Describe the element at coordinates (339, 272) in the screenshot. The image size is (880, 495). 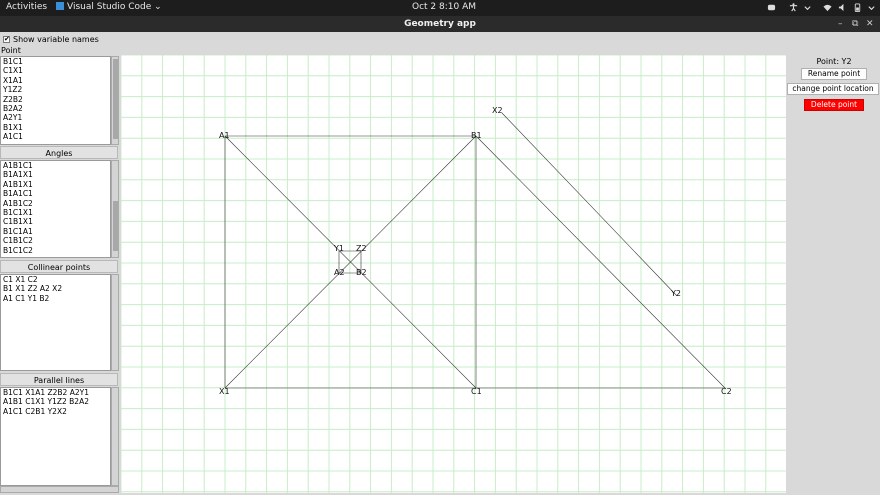
I see `point-label-A2: A2` at that location.